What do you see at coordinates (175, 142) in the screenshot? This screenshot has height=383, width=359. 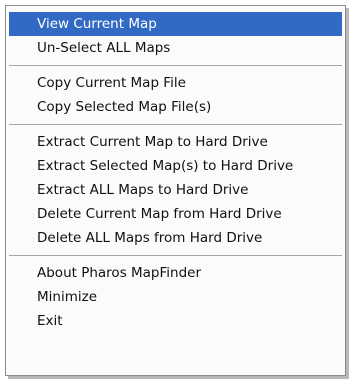 I see `menu-item-extract-current-map: Extract Current Map to Hard Drive` at bounding box center [175, 142].